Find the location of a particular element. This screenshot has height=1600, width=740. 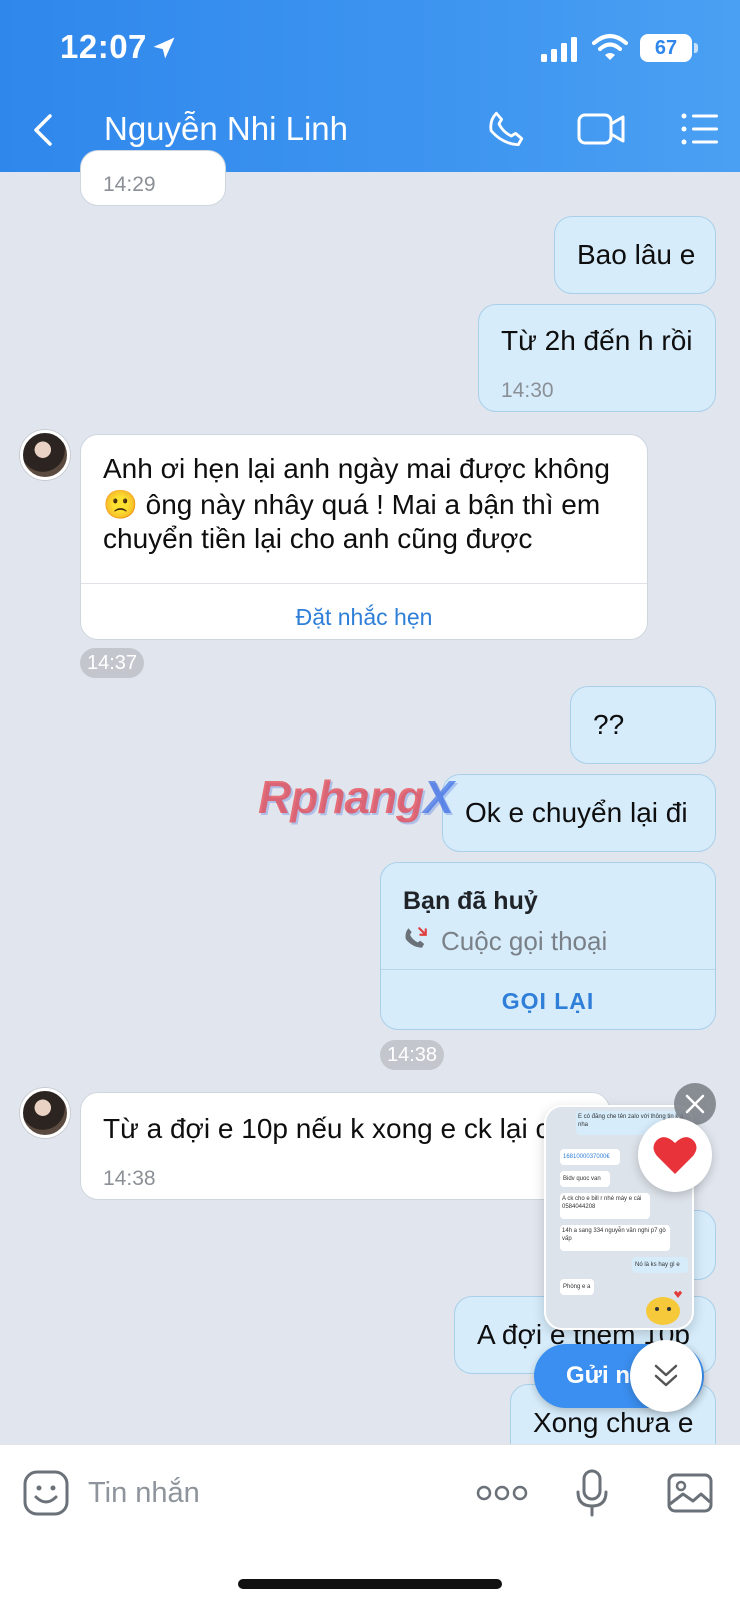

double-chevron-down-icon is located at coordinates (666, 1375).